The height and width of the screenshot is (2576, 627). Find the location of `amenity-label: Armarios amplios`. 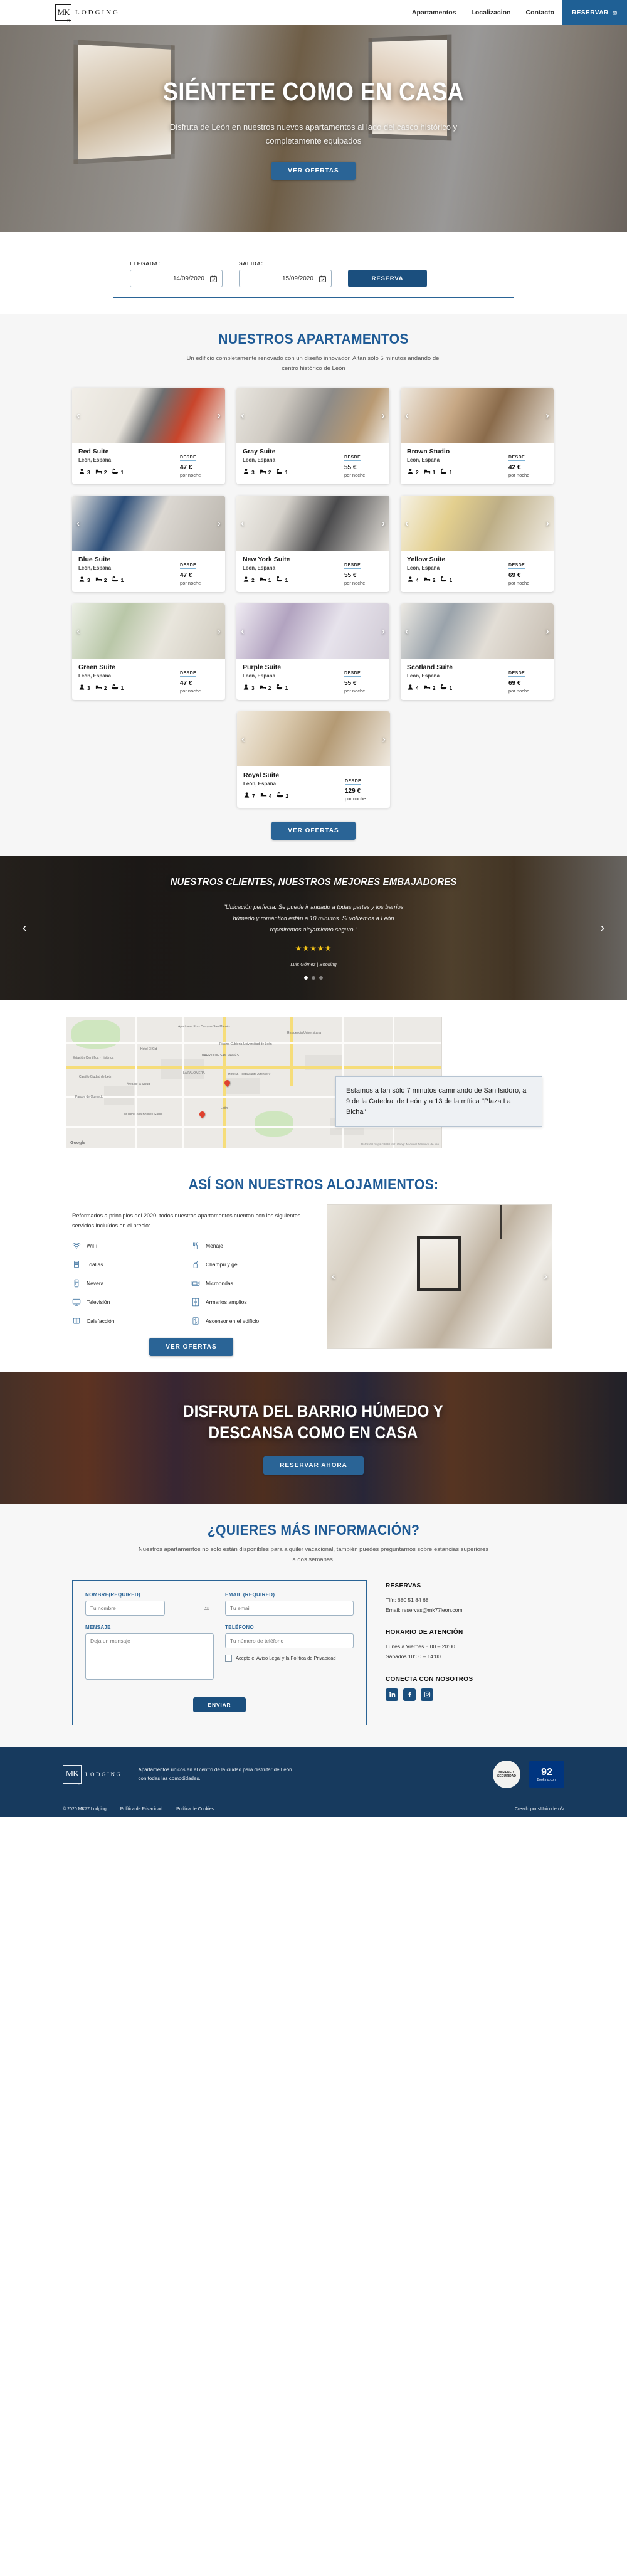

amenity-label: Armarios amplios is located at coordinates (227, 1301).